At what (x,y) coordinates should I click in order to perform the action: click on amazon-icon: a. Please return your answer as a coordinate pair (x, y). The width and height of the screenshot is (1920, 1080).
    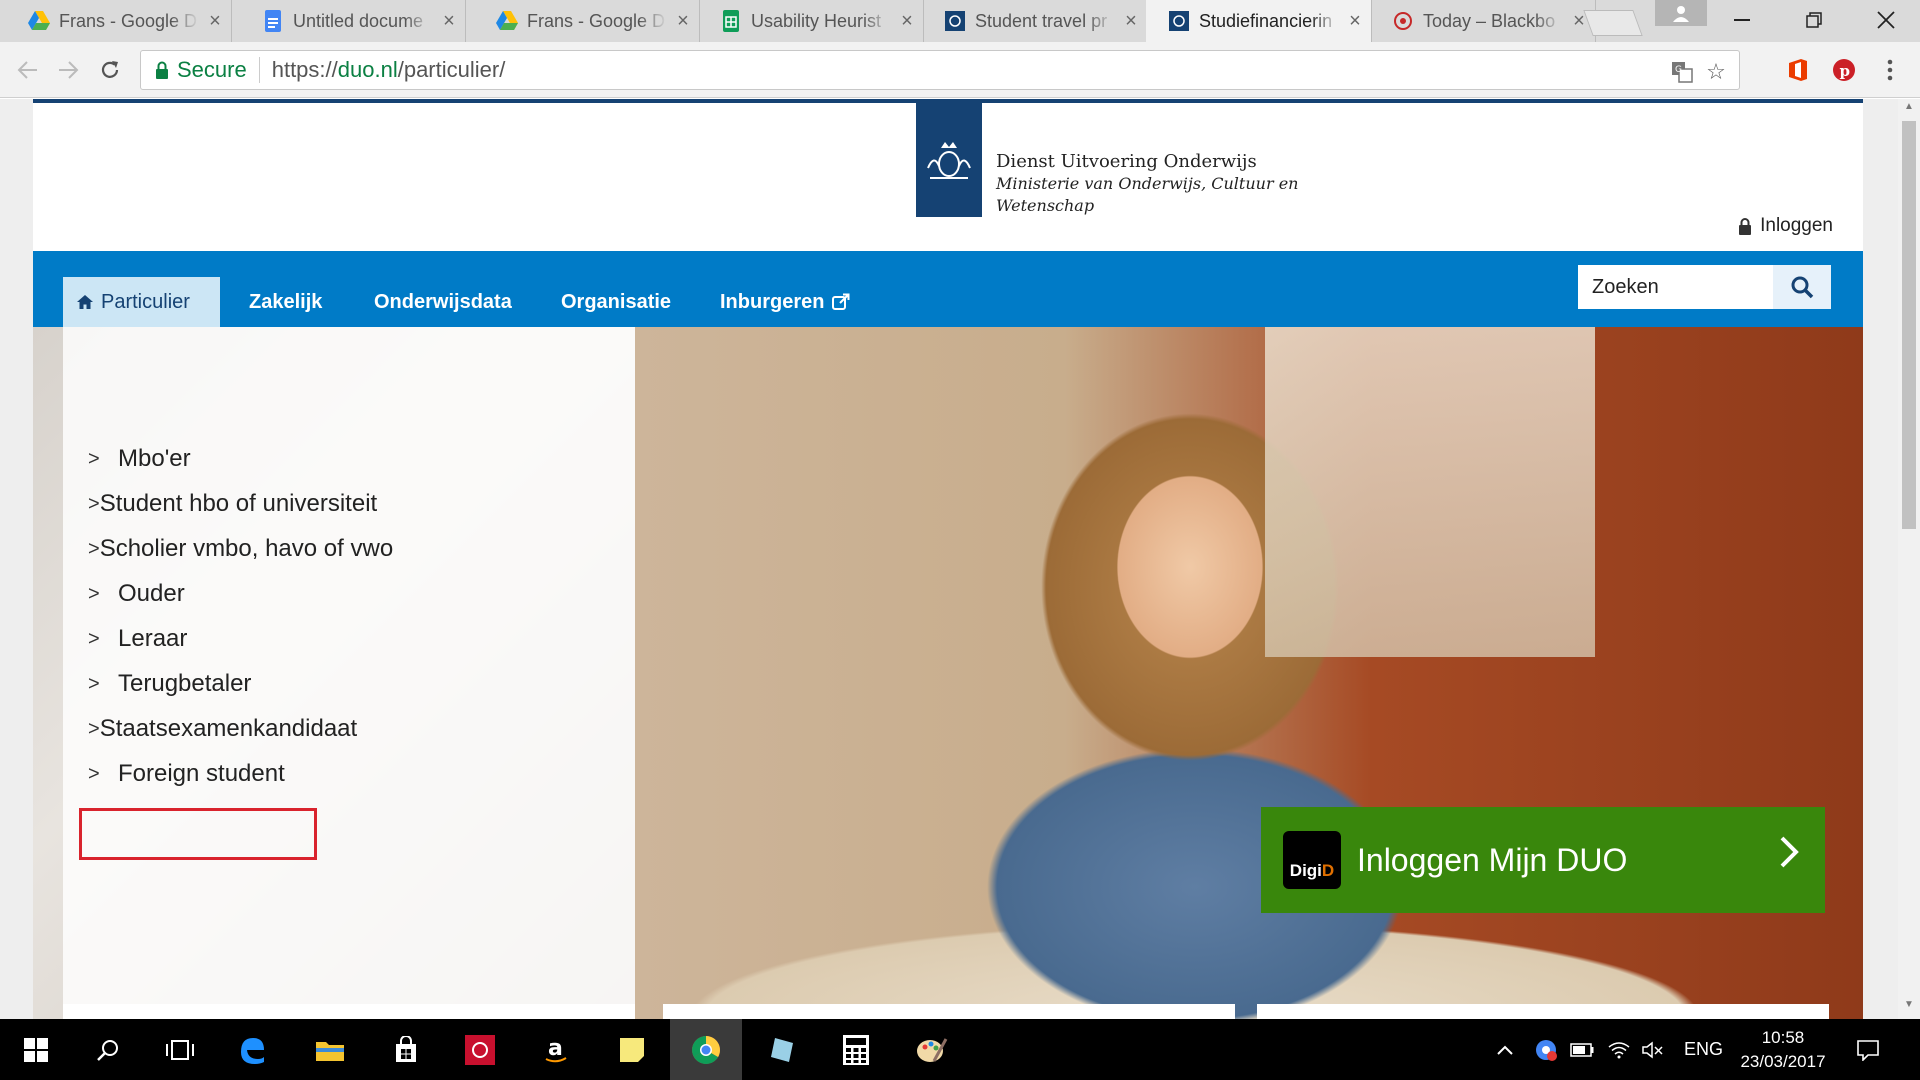
    Looking at the image, I should click on (556, 1049).